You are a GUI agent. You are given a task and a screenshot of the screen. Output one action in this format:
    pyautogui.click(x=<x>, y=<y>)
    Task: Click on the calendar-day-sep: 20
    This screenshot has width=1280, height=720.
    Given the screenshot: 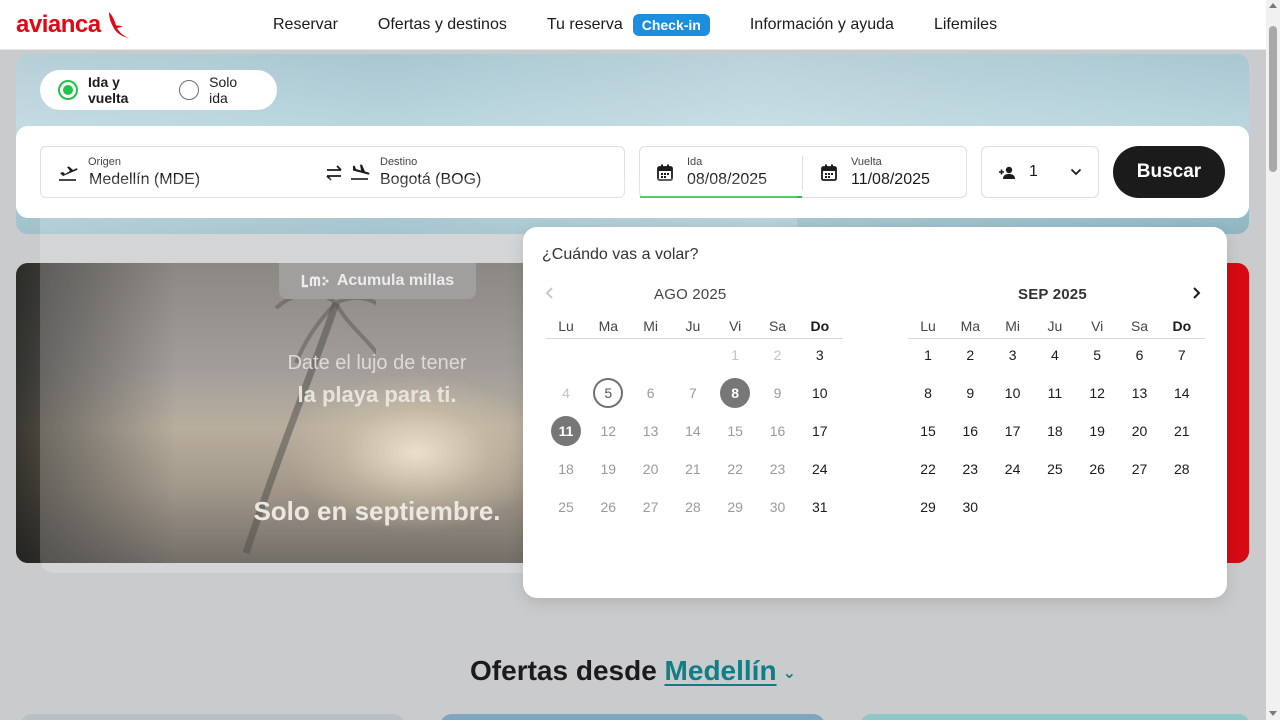 What is the action you would take?
    pyautogui.click(x=1140, y=431)
    